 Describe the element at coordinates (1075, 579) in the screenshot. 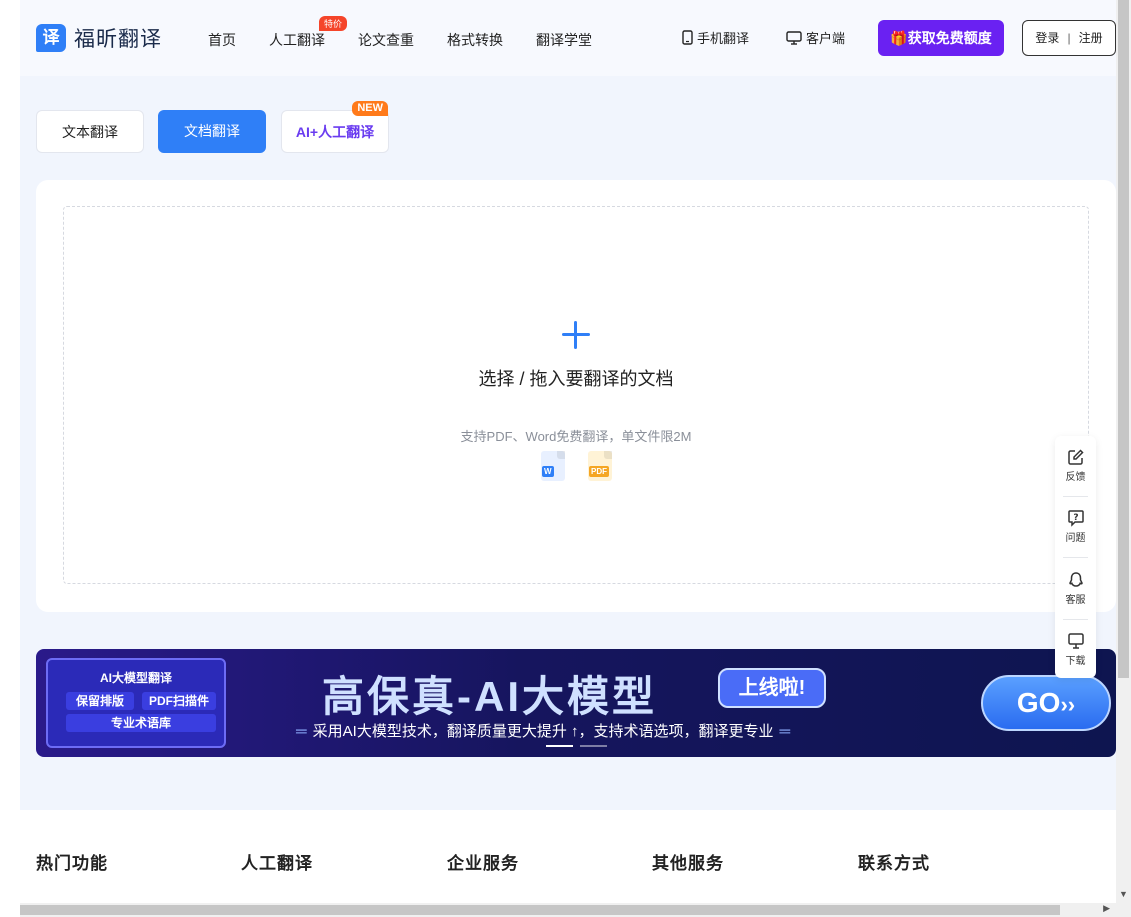

I see `qq-icon` at that location.